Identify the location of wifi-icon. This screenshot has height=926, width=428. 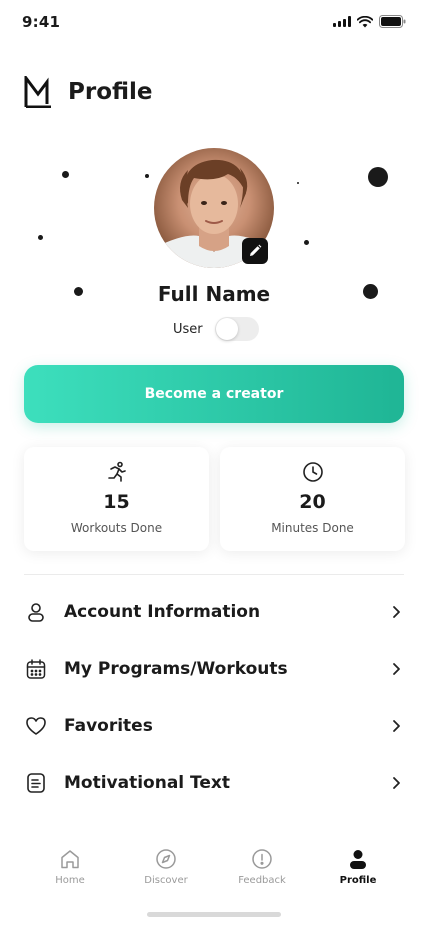
(365, 21).